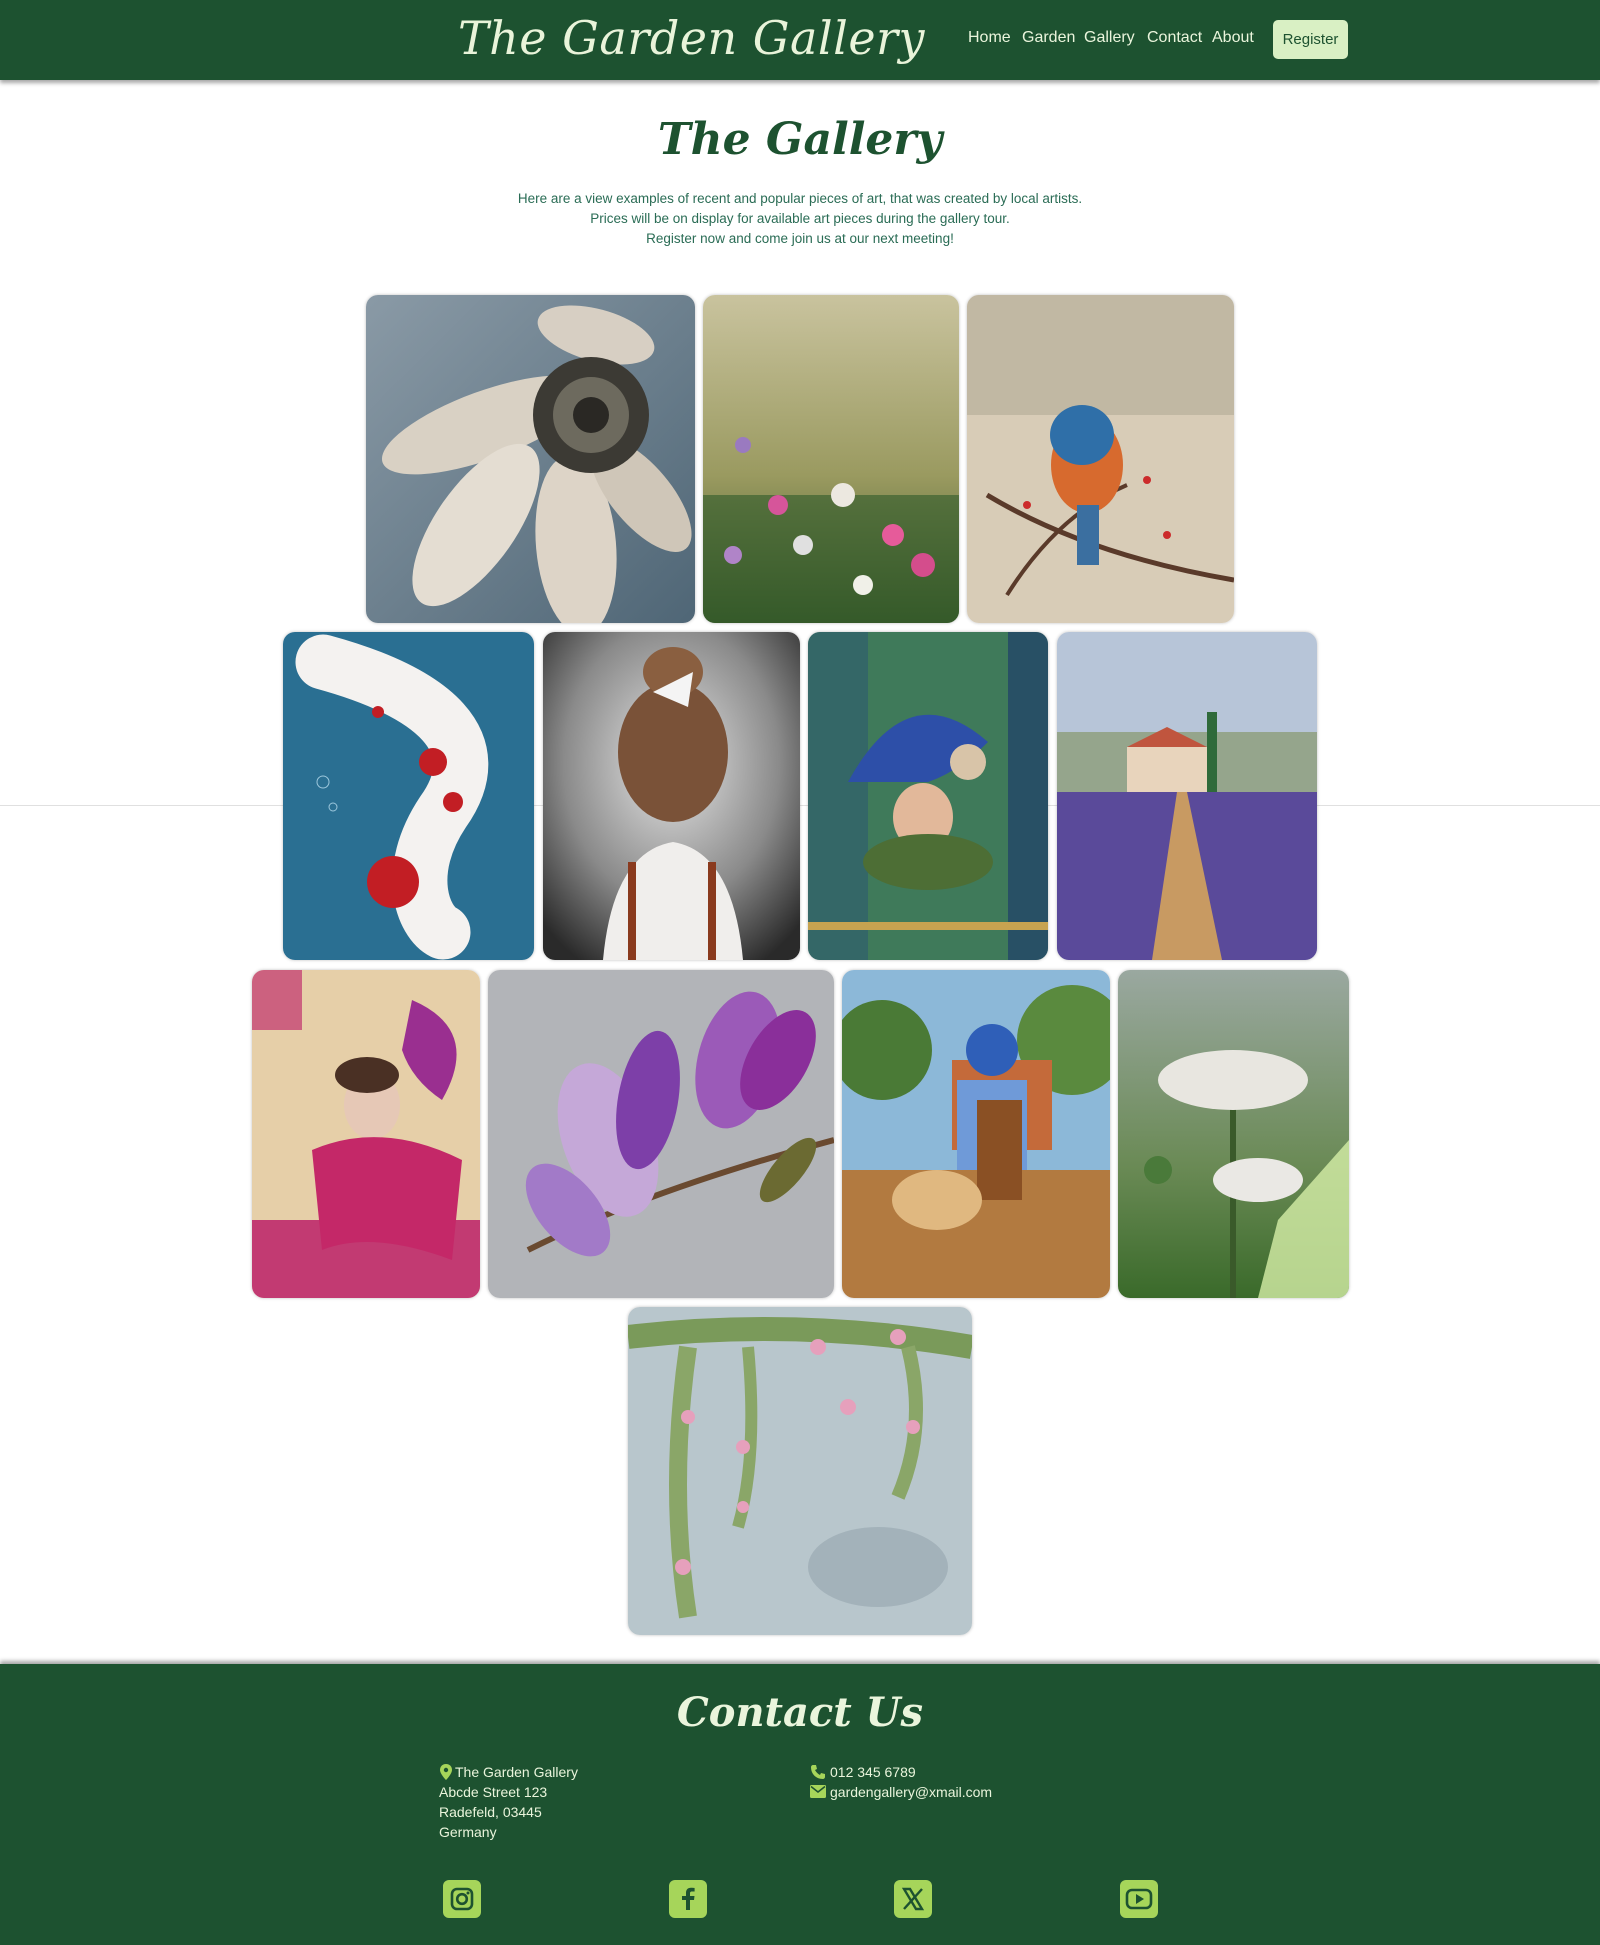 The image size is (1600, 1945). Describe the element at coordinates (976, 1134) in the screenshot. I see `boy-and-dog-painting` at that location.